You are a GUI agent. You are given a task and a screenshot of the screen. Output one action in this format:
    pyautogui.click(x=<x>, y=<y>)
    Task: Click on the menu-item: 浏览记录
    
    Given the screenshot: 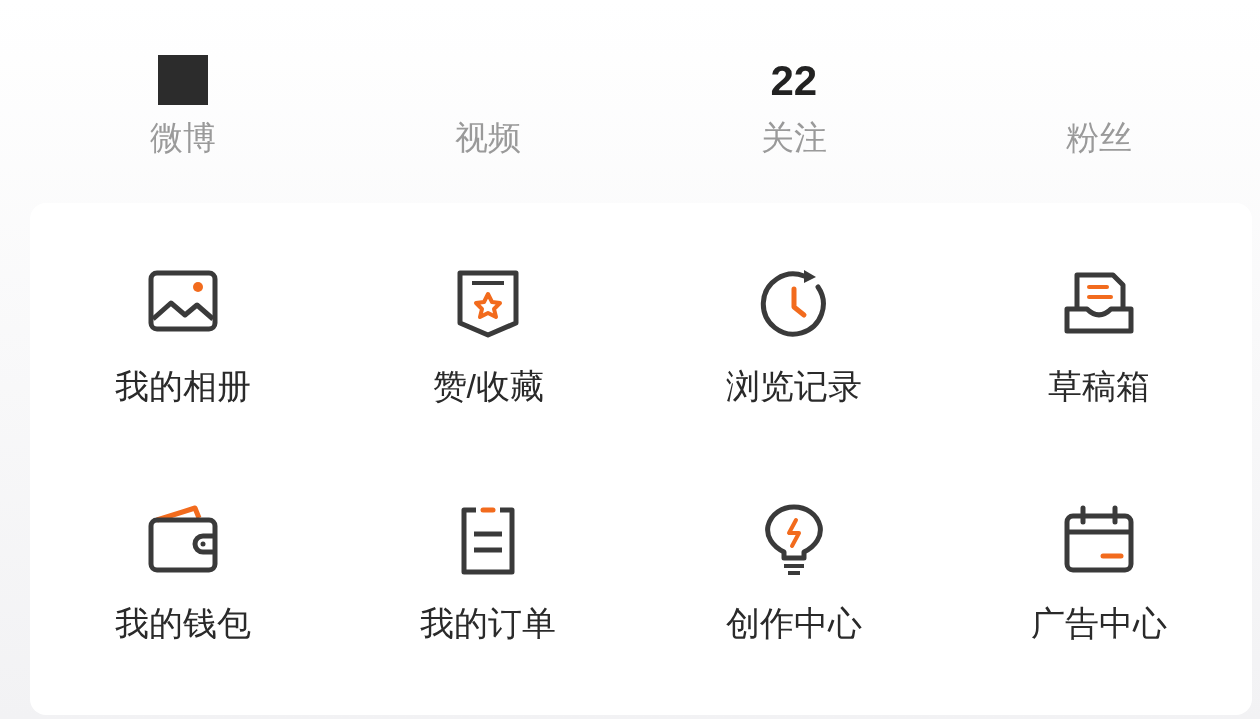 What is the action you would take?
    pyautogui.click(x=794, y=339)
    